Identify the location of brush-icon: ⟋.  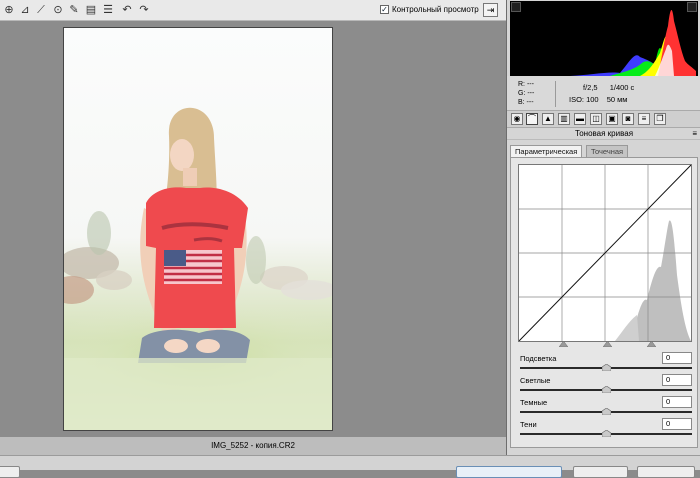
(41, 10).